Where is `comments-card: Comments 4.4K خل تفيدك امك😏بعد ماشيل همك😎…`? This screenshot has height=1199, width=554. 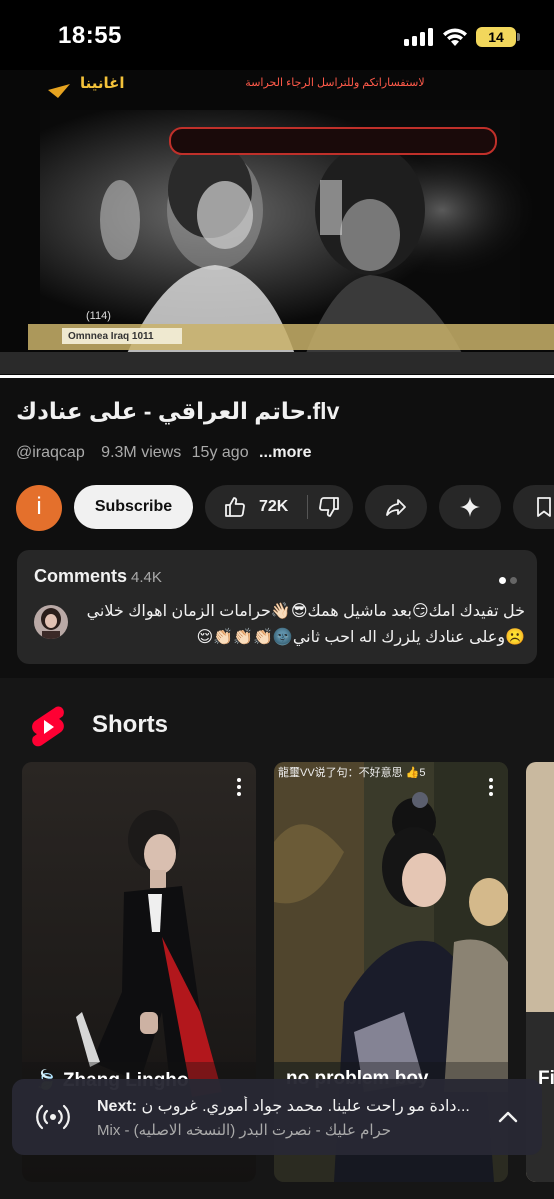 comments-card: Comments 4.4K خل تفيدك امك😏بعد ماشيل همك😎… is located at coordinates (277, 607).